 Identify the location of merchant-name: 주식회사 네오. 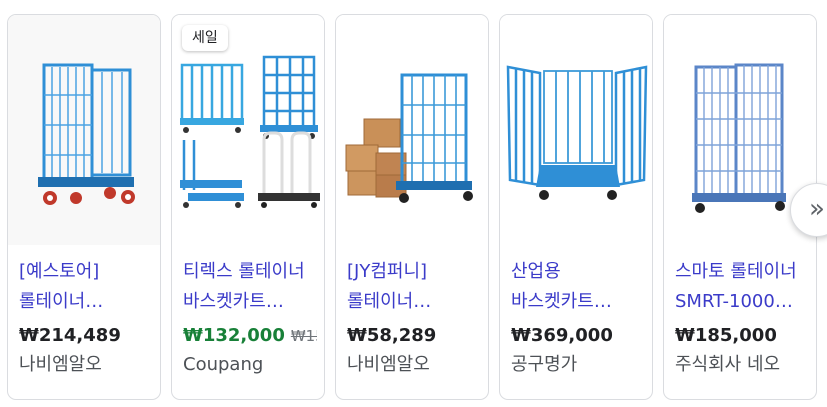
(728, 364).